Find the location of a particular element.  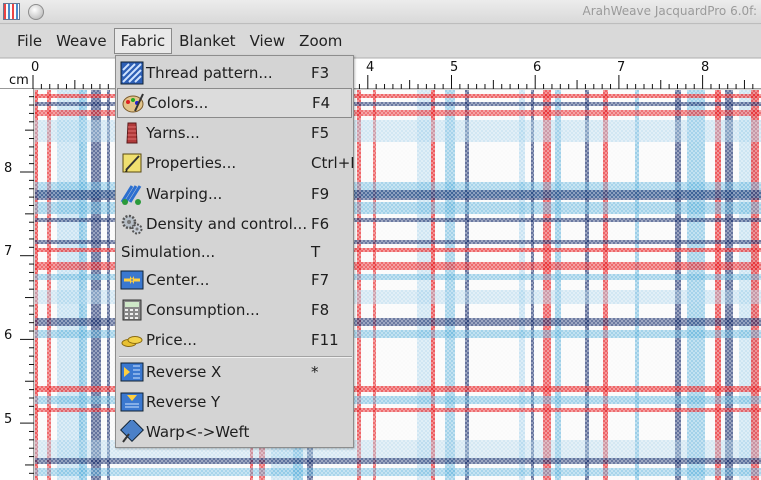

ruler-unit-label: cm is located at coordinates (19, 80).